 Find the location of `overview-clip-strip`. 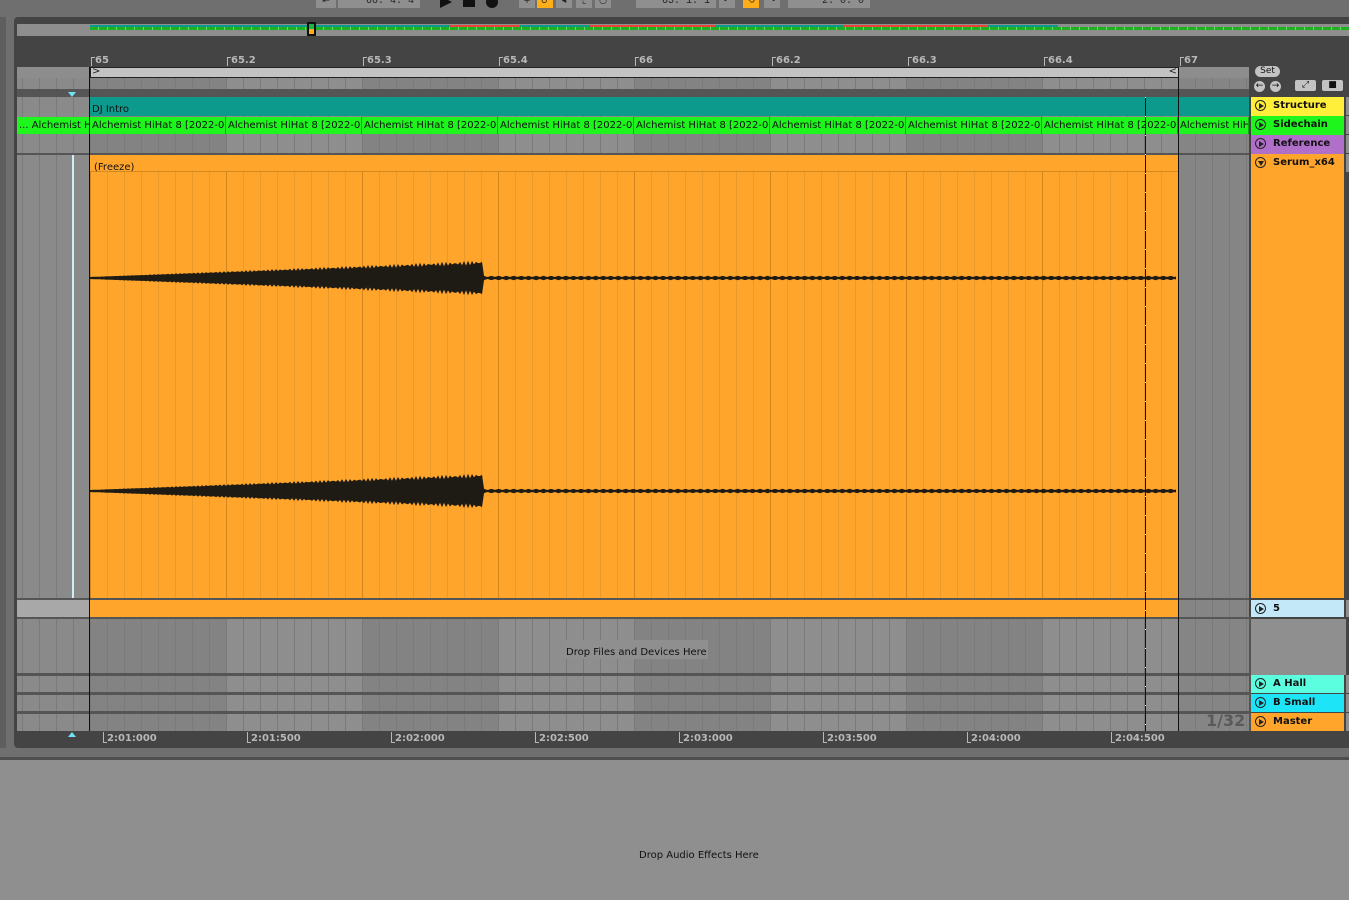

overview-clip-strip is located at coordinates (719, 28).